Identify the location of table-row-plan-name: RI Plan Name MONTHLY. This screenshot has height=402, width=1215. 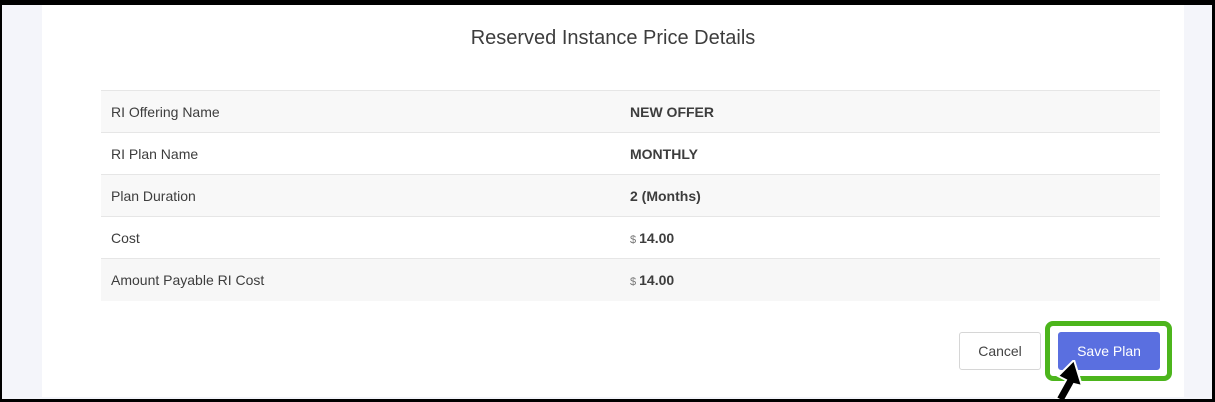
(630, 153).